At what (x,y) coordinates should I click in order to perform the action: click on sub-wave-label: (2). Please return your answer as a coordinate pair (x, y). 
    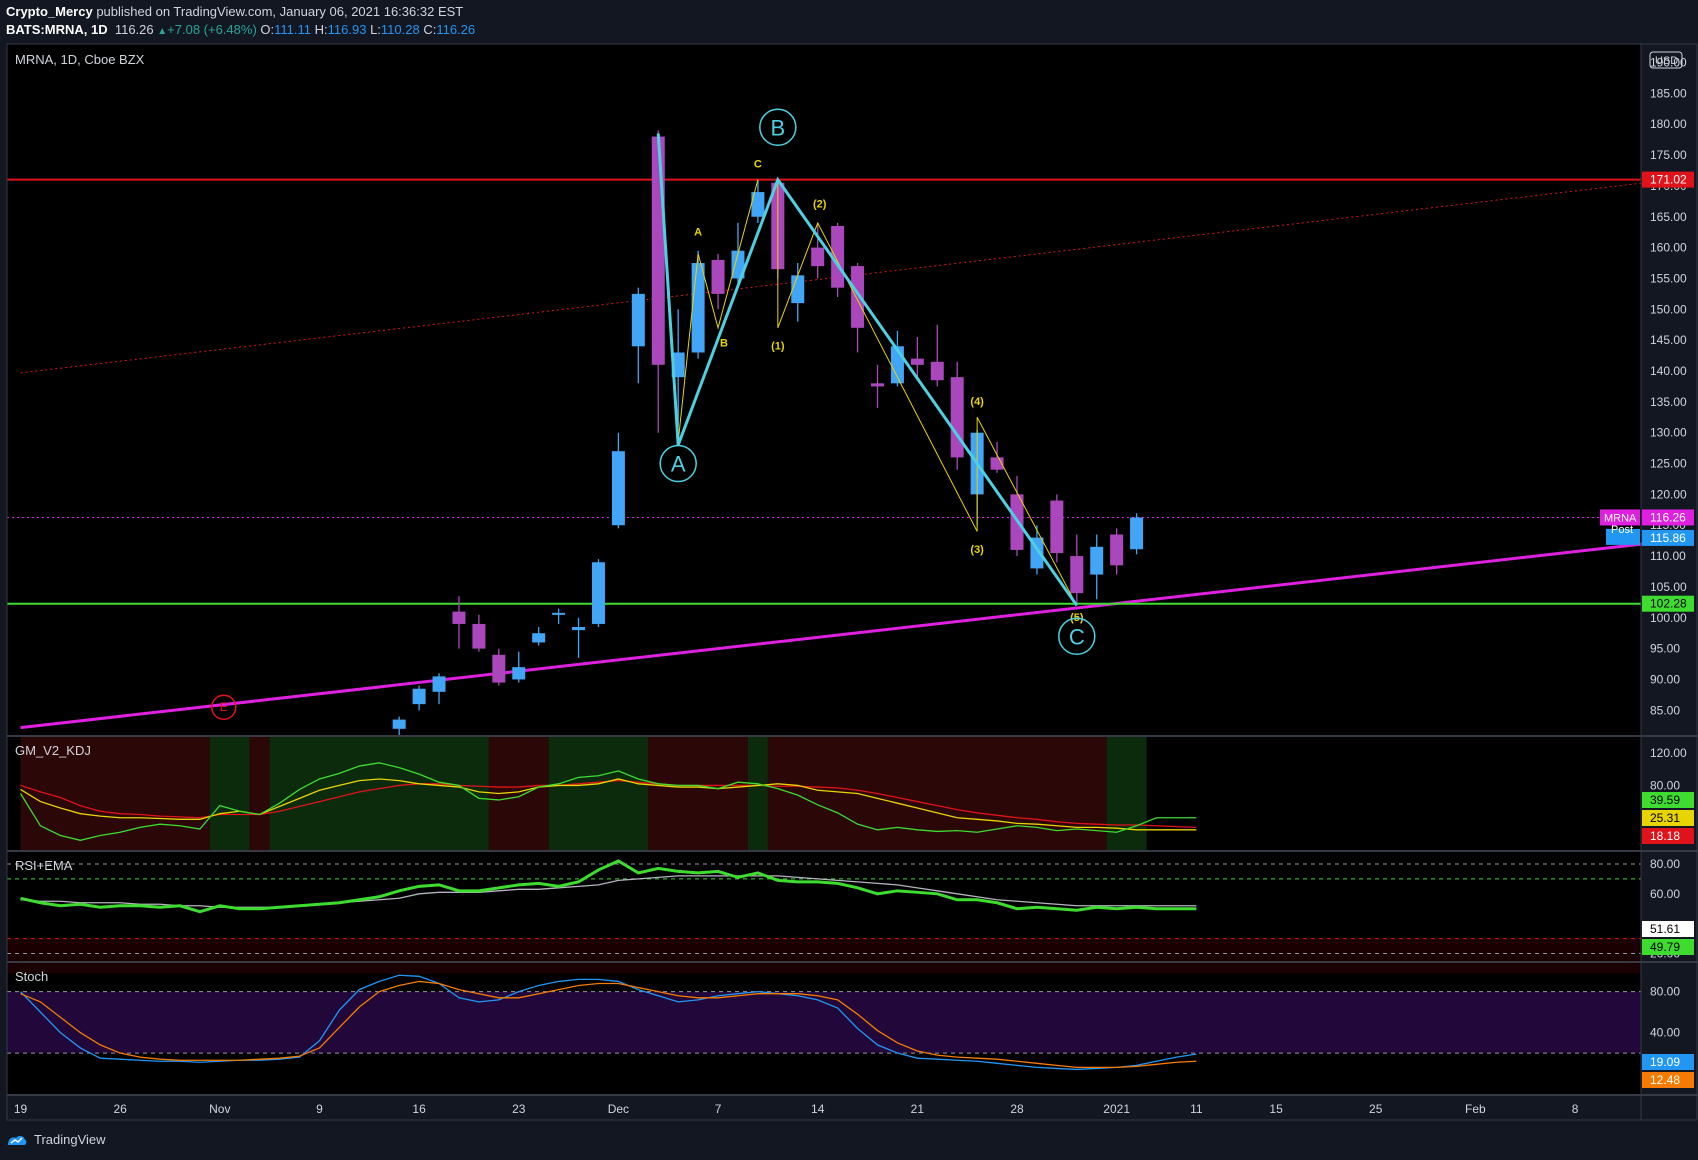
    Looking at the image, I should click on (820, 204).